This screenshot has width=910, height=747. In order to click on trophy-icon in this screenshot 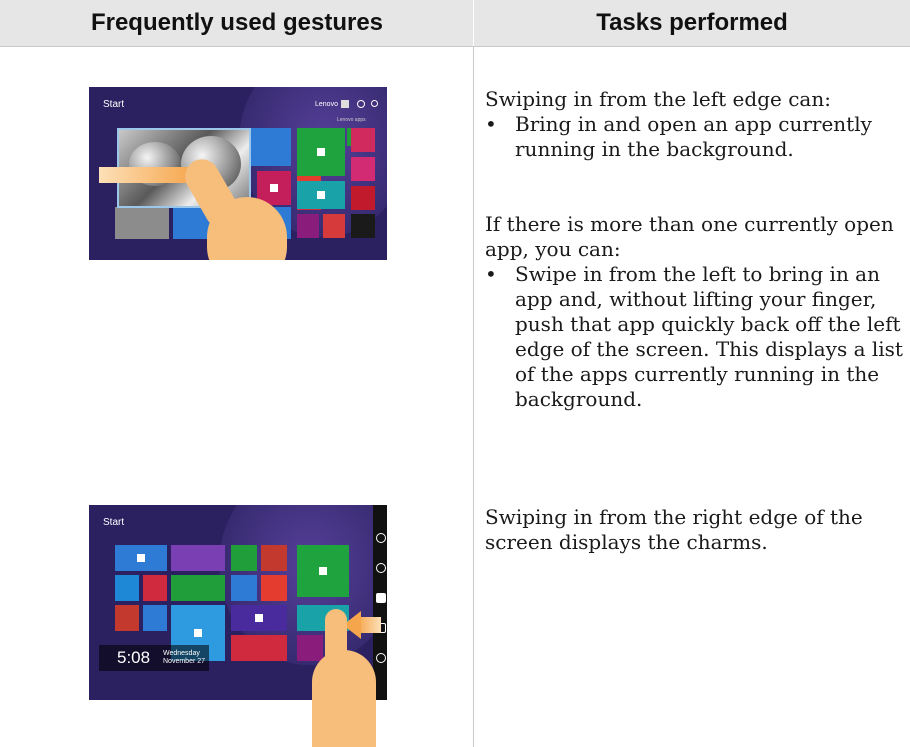, I will do `click(259, 618)`.